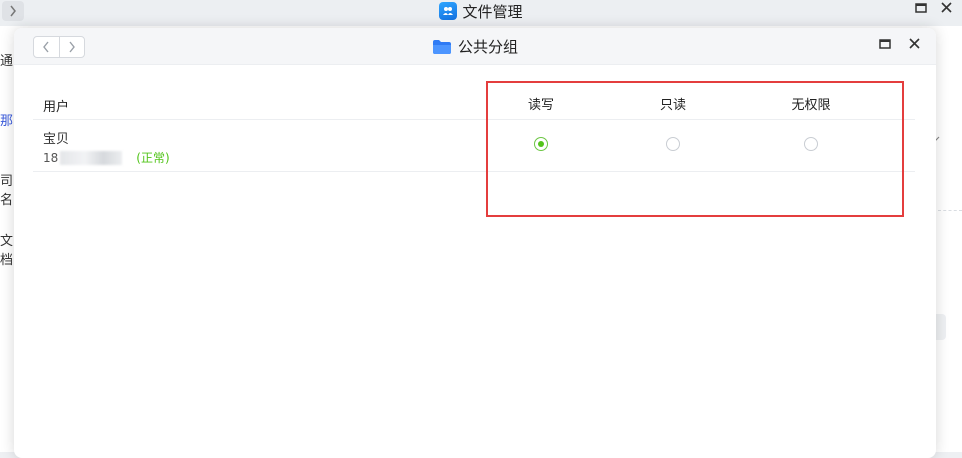 Image resolution: width=962 pixels, height=458 pixels. I want to click on user-name: 宝贝, so click(56, 139).